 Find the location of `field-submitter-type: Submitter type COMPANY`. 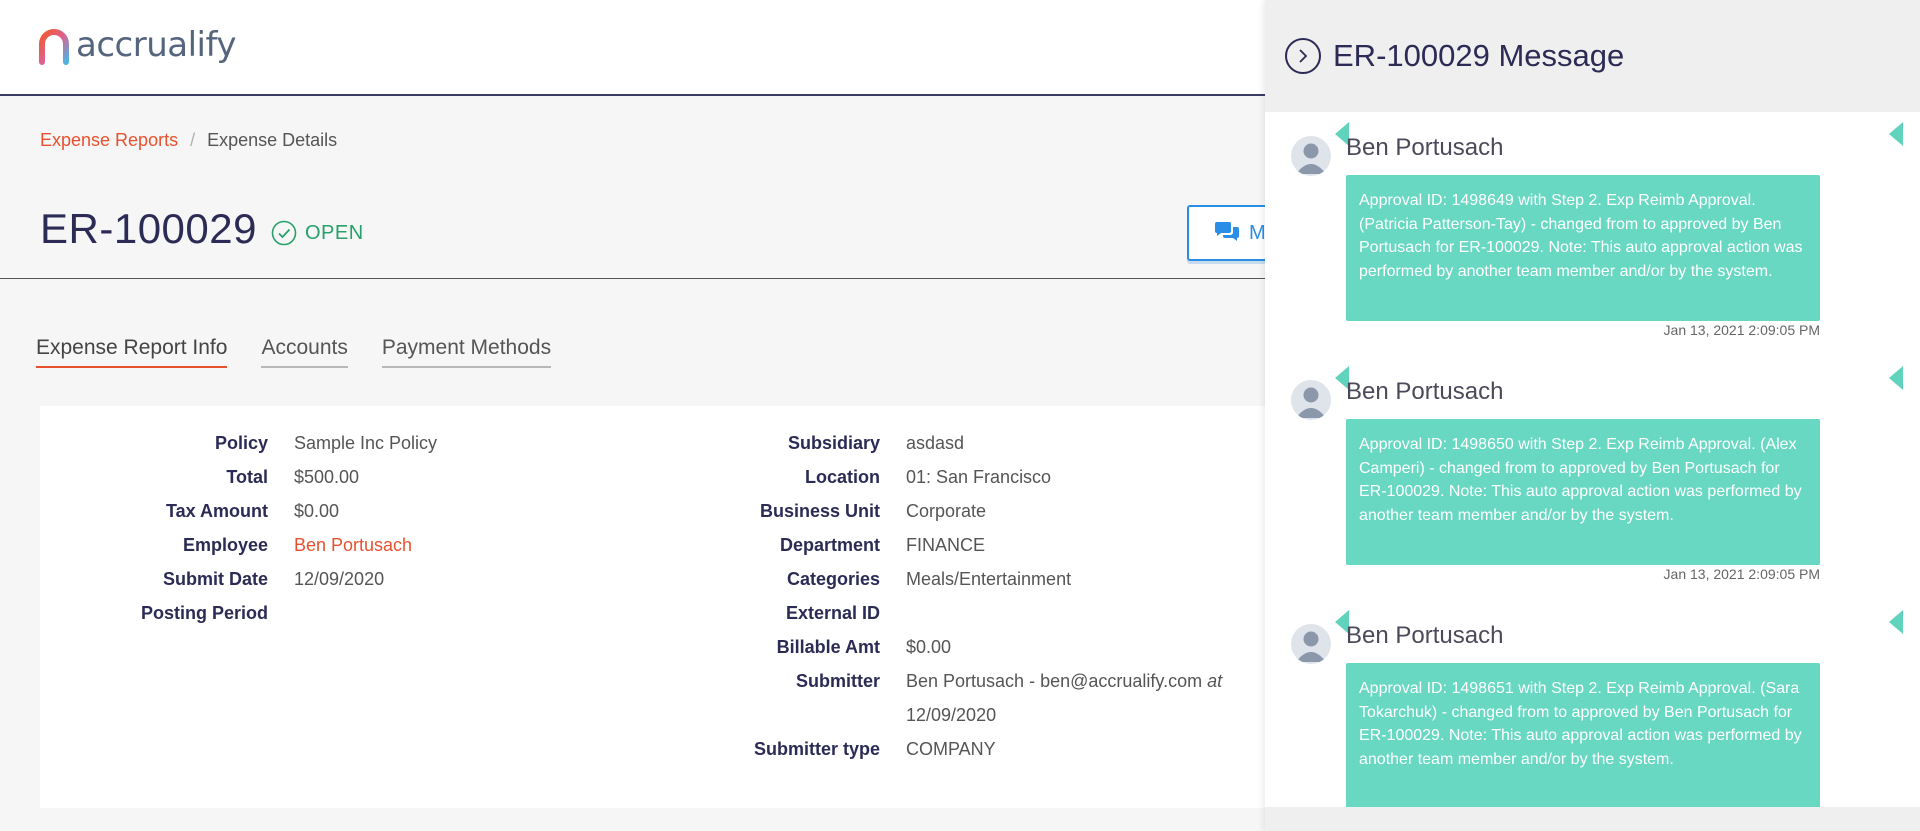

field-submitter-type: Submitter type COMPANY is located at coordinates (838, 749).